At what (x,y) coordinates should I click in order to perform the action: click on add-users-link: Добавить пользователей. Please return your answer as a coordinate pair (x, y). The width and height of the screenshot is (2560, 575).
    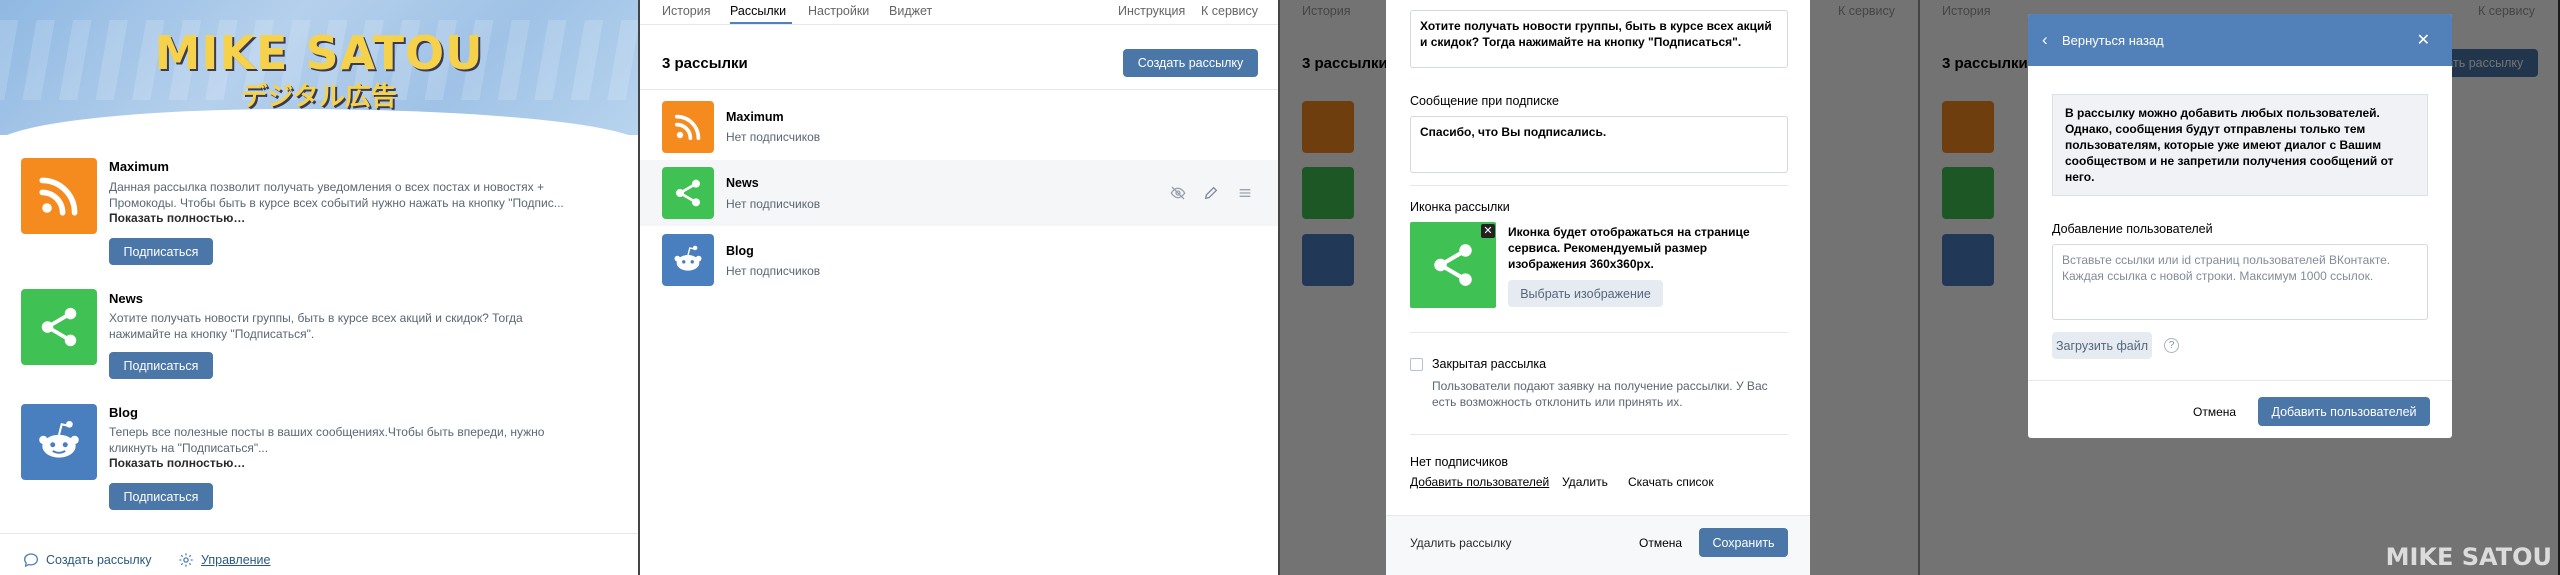
    Looking at the image, I should click on (1479, 482).